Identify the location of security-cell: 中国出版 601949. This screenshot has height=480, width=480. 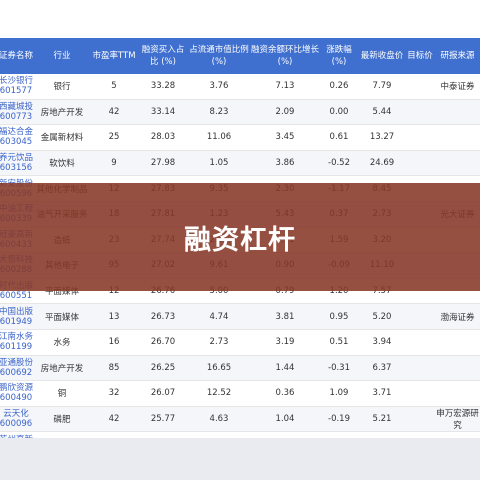
(17, 316).